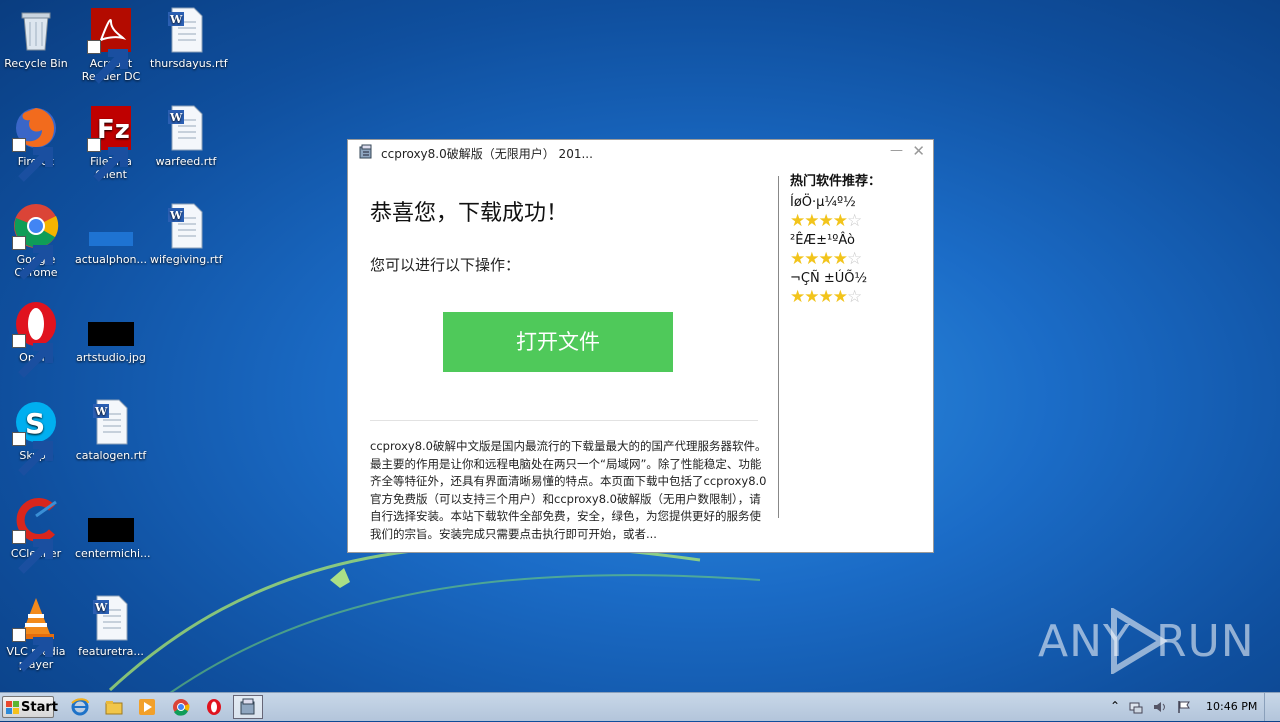  Describe the element at coordinates (36, 437) in the screenshot. I see `desktop-icon-skype: S Skype` at that location.